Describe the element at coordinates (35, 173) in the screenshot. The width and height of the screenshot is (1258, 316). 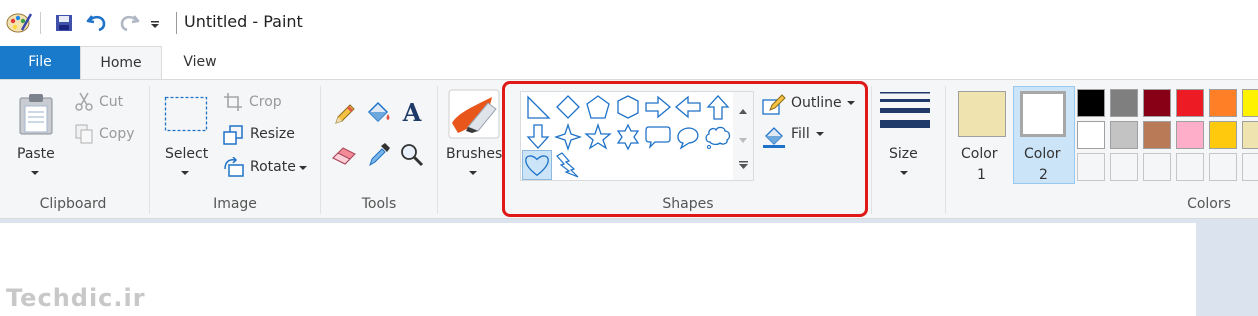
I see `paste-dropdown-caret` at that location.